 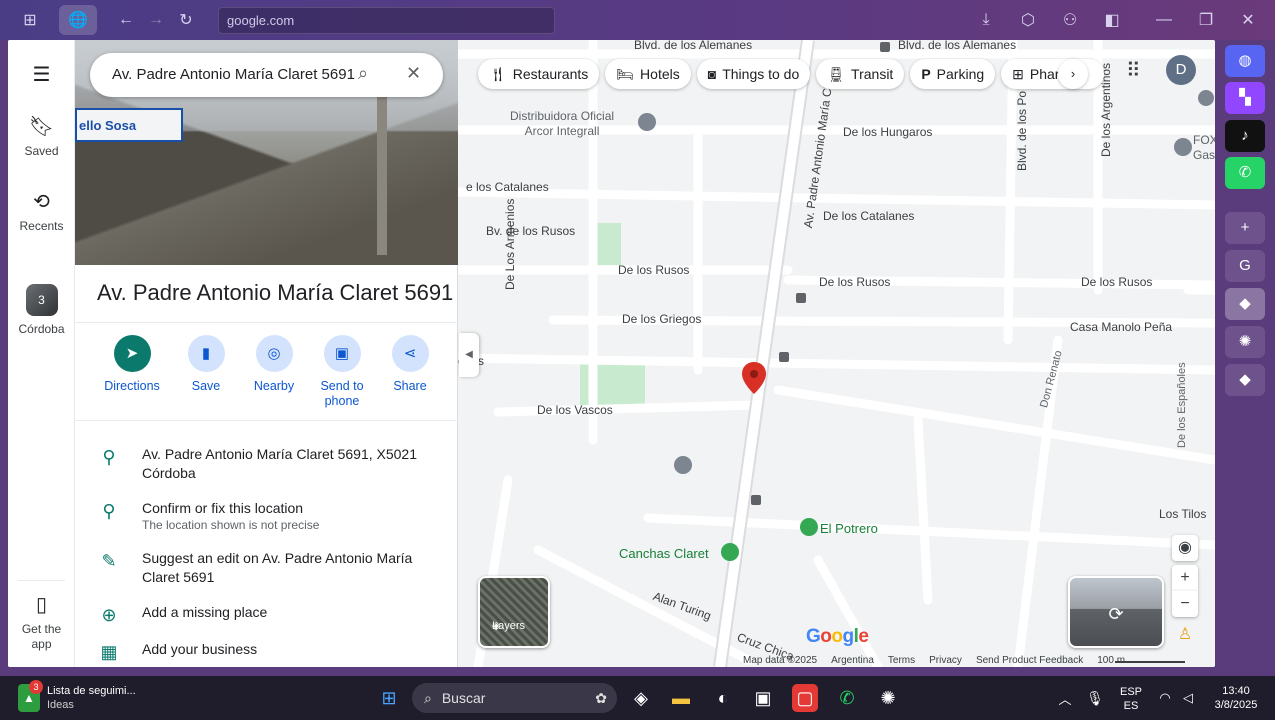 I want to click on maps-icon: ◆, so click(x=1245, y=304).